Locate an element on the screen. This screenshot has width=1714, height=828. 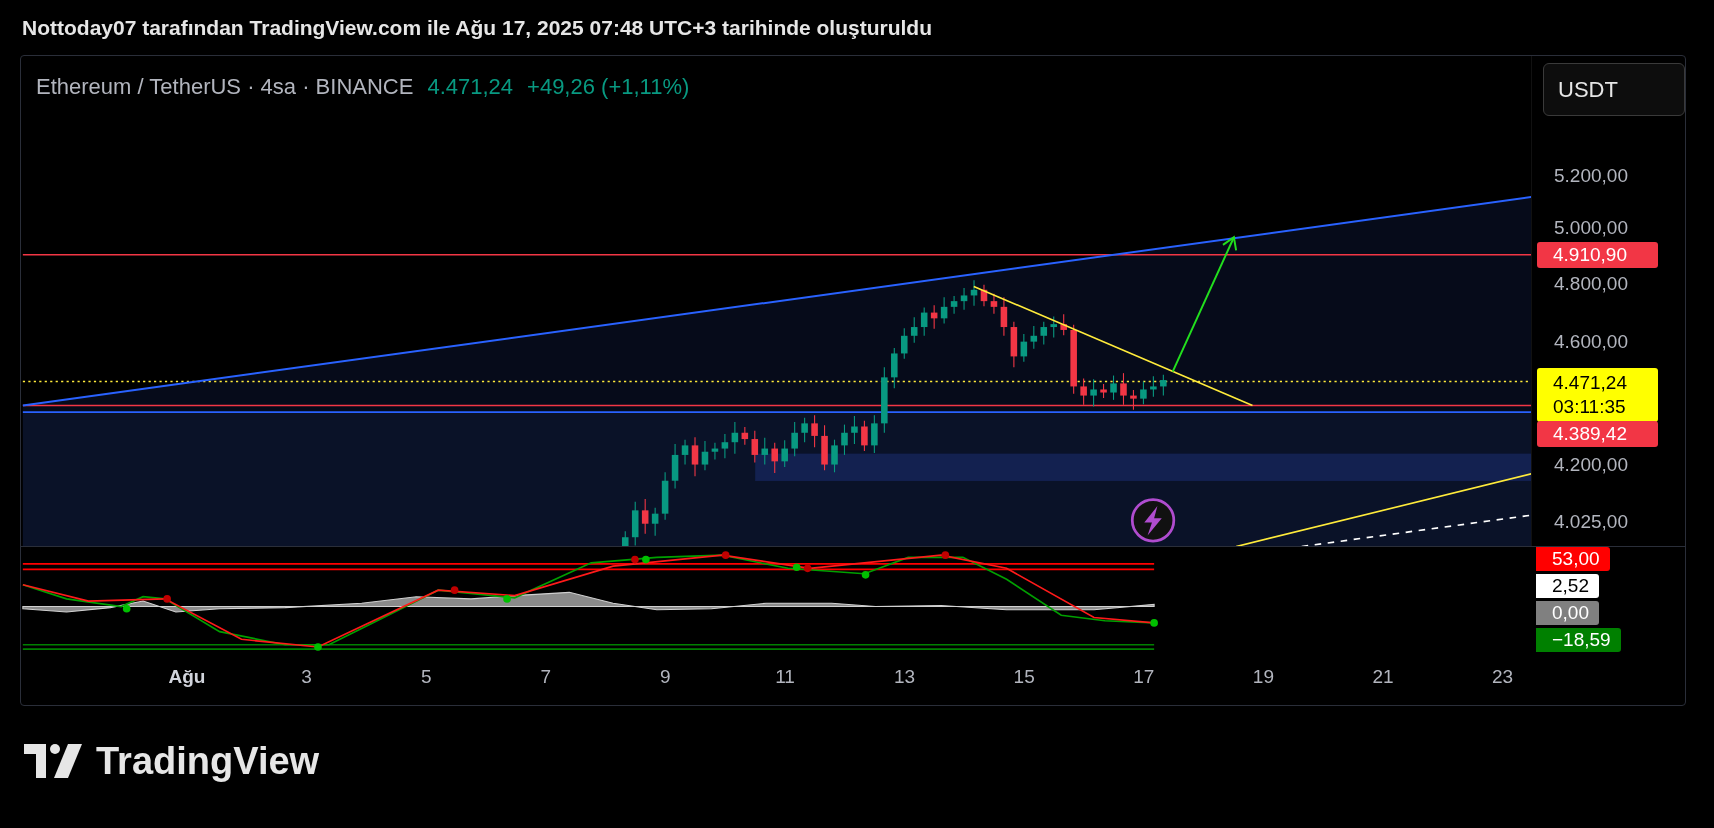
price-tick: 5.000,00 is located at coordinates (1591, 228).